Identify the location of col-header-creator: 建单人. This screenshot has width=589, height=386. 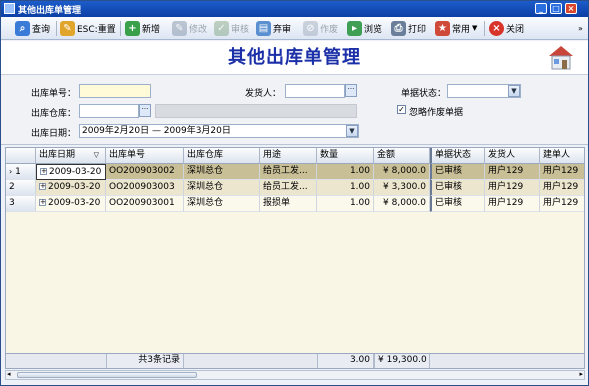
(562, 156).